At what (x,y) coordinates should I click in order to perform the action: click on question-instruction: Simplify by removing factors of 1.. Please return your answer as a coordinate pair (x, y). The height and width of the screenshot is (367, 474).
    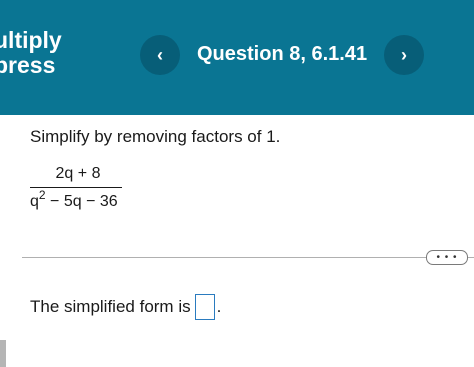
    Looking at the image, I should click on (155, 136).